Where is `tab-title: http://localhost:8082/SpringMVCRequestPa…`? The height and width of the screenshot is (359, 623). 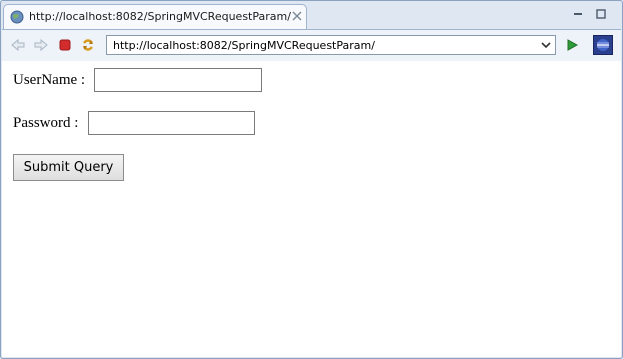
tab-title: http://localhost:8082/SpringMVCRequestPa… is located at coordinates (160, 16).